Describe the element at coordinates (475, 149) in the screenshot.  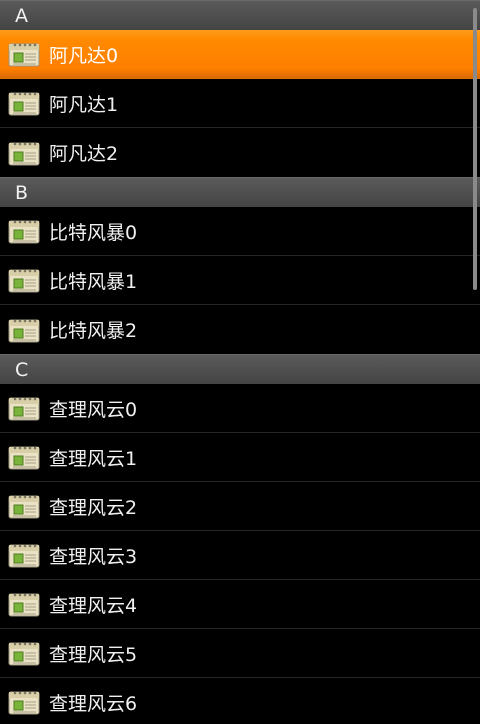
I see `scrollbar` at that location.